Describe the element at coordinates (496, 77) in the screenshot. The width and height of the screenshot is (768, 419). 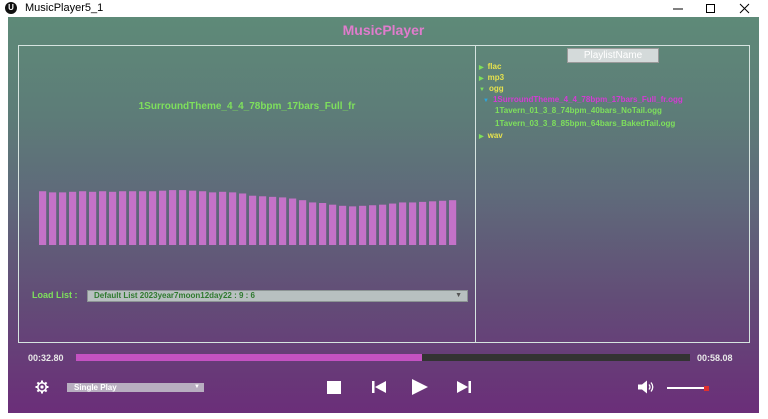
I see `folder-label: mp3` at that location.